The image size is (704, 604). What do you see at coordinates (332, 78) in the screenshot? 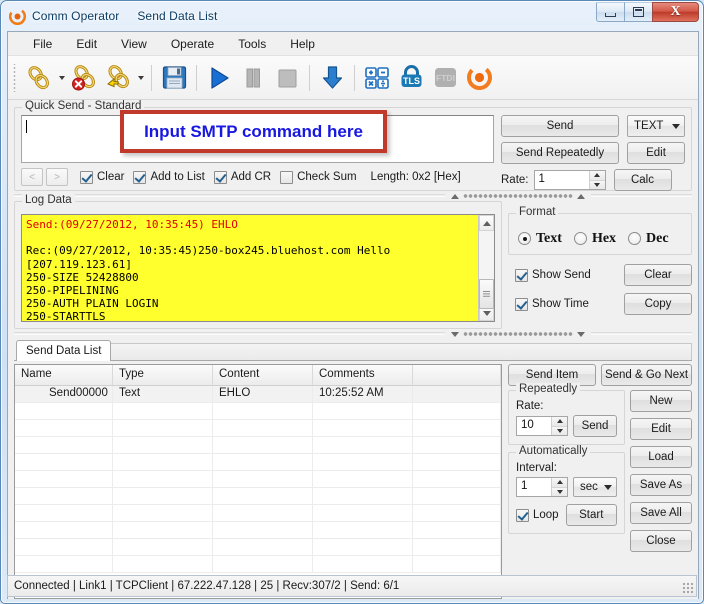
I see `download-icon` at bounding box center [332, 78].